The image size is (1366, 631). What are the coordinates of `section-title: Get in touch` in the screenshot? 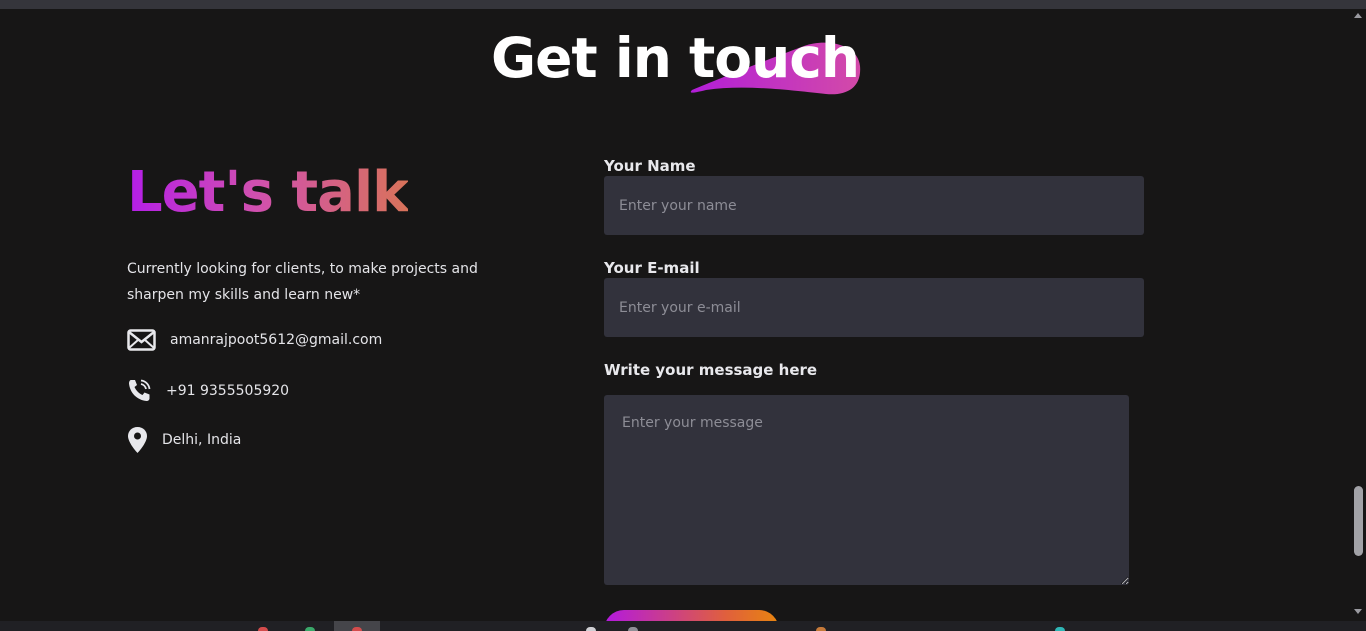 It's located at (675, 58).